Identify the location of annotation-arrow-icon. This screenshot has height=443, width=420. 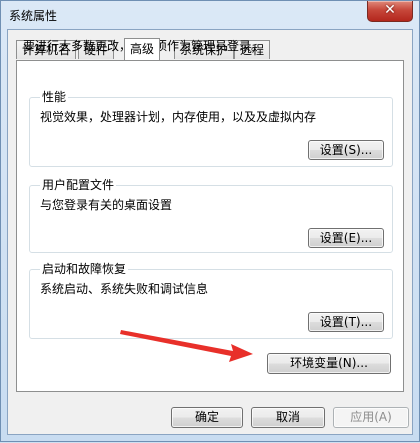
(186, 346).